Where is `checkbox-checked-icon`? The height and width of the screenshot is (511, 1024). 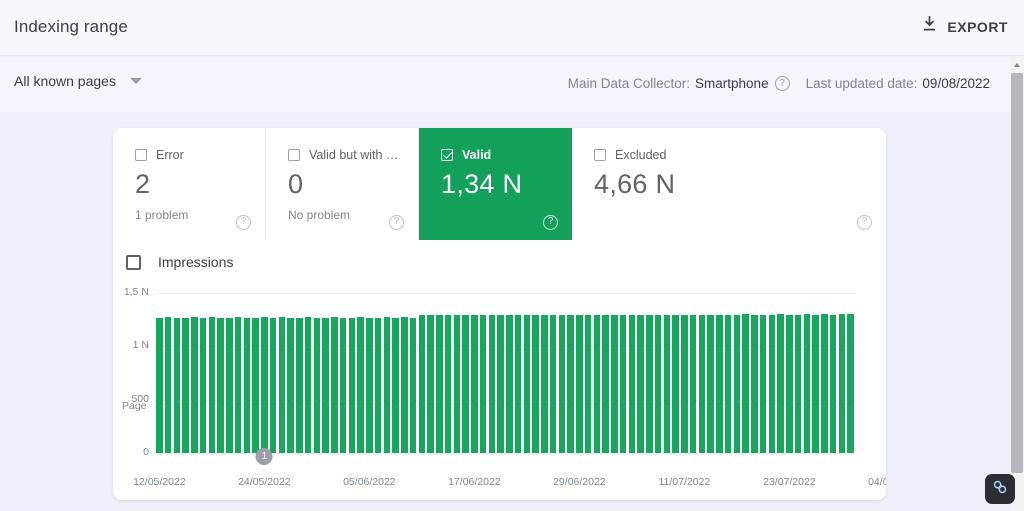
checkbox-checked-icon is located at coordinates (447, 155).